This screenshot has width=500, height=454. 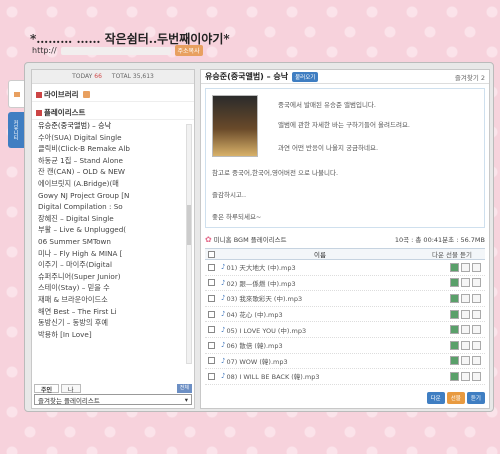 I want to click on table-row: ♪ 04) 花心 (中).mp3, so click(x=345, y=315).